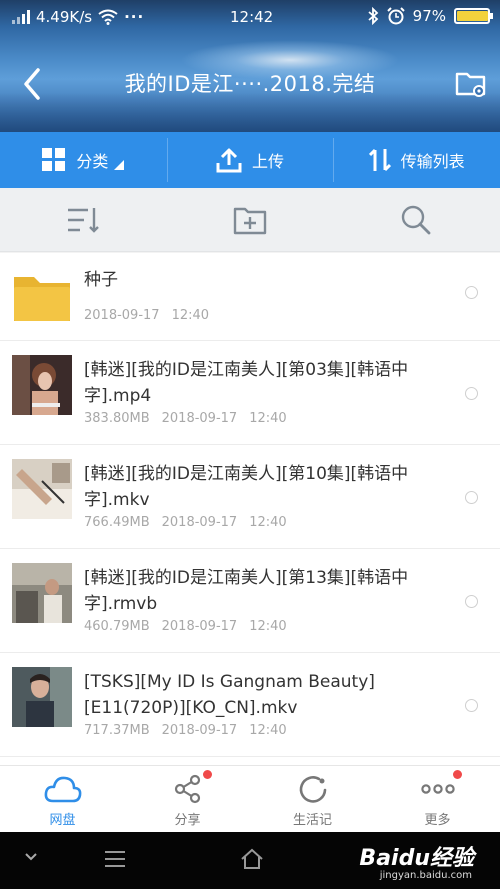  I want to click on tab-label: 分享, so click(187, 820).